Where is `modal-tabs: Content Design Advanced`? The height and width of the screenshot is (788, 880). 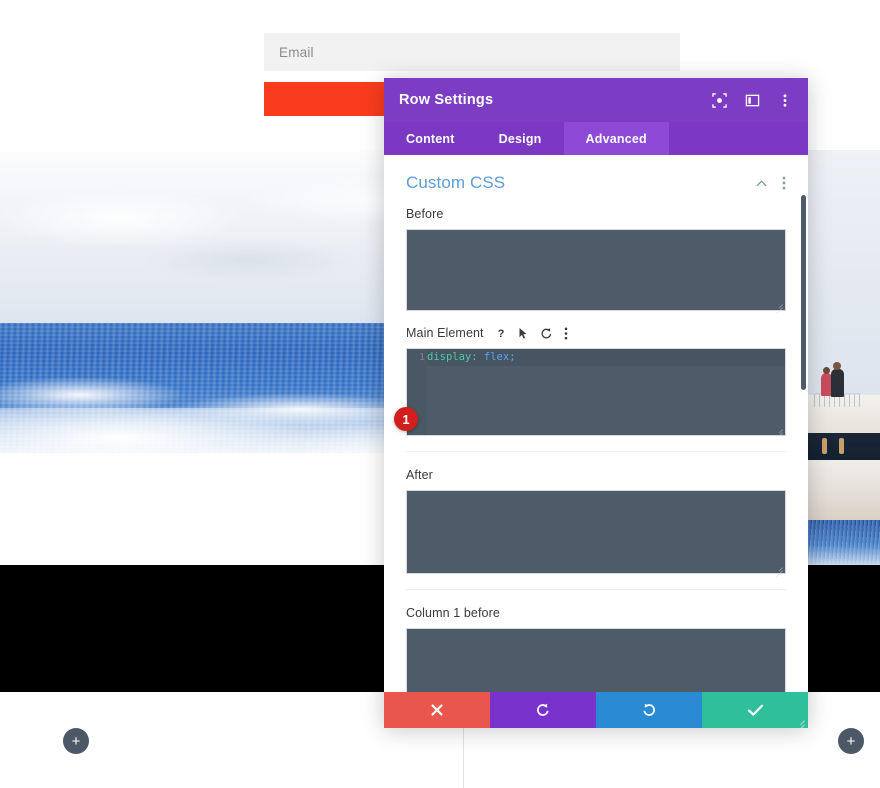
modal-tabs: Content Design Advanced is located at coordinates (596, 138).